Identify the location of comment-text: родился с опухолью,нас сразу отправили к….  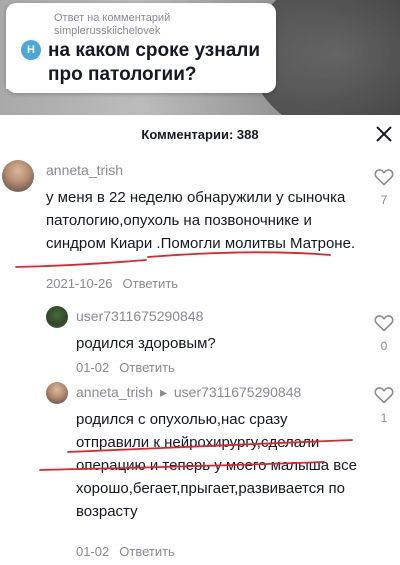
(216, 465).